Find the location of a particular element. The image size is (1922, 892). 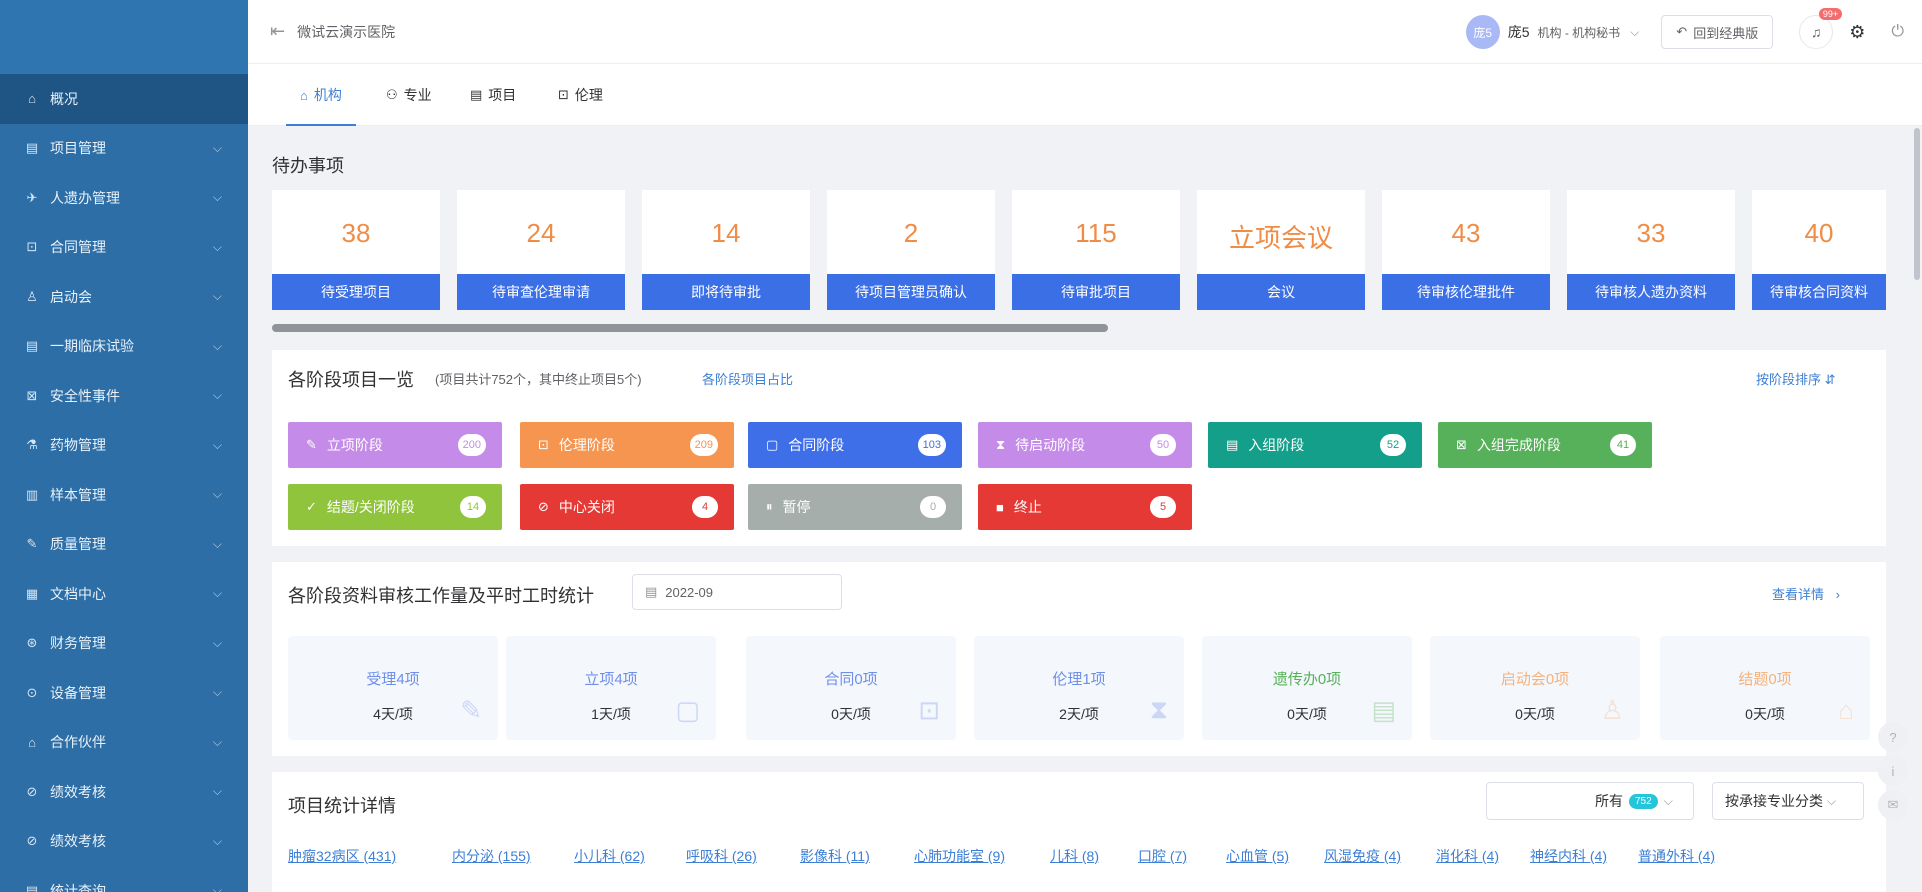

sidebar-item: ▤ 项目管理 ⌵ is located at coordinates (124, 149).